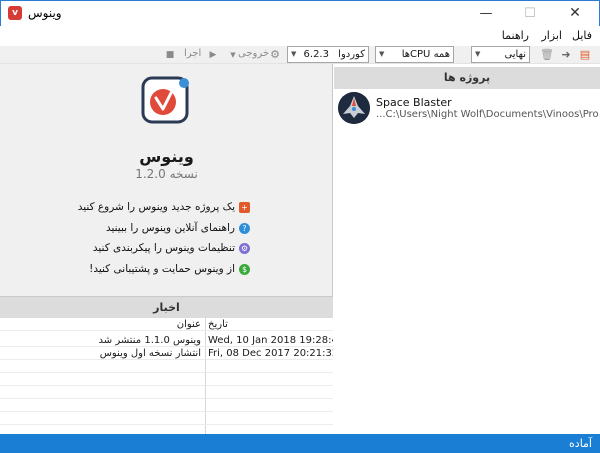 This screenshot has height=453, width=600. Describe the element at coordinates (244, 207) in the screenshot. I see `new-file-icon: +` at that location.